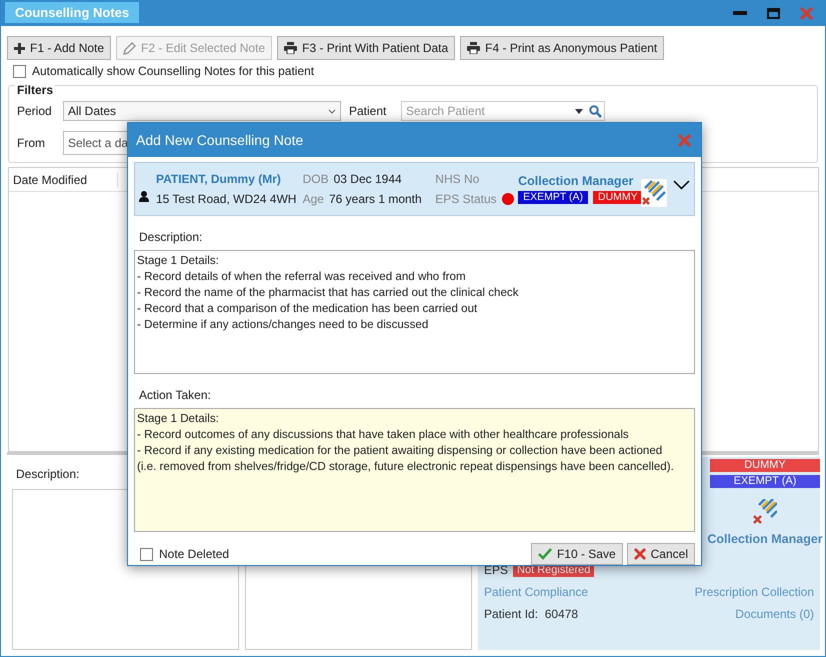  Describe the element at coordinates (173, 71) in the screenshot. I see `checkbox-label: Automatically show Counselling Notes for this patient` at that location.